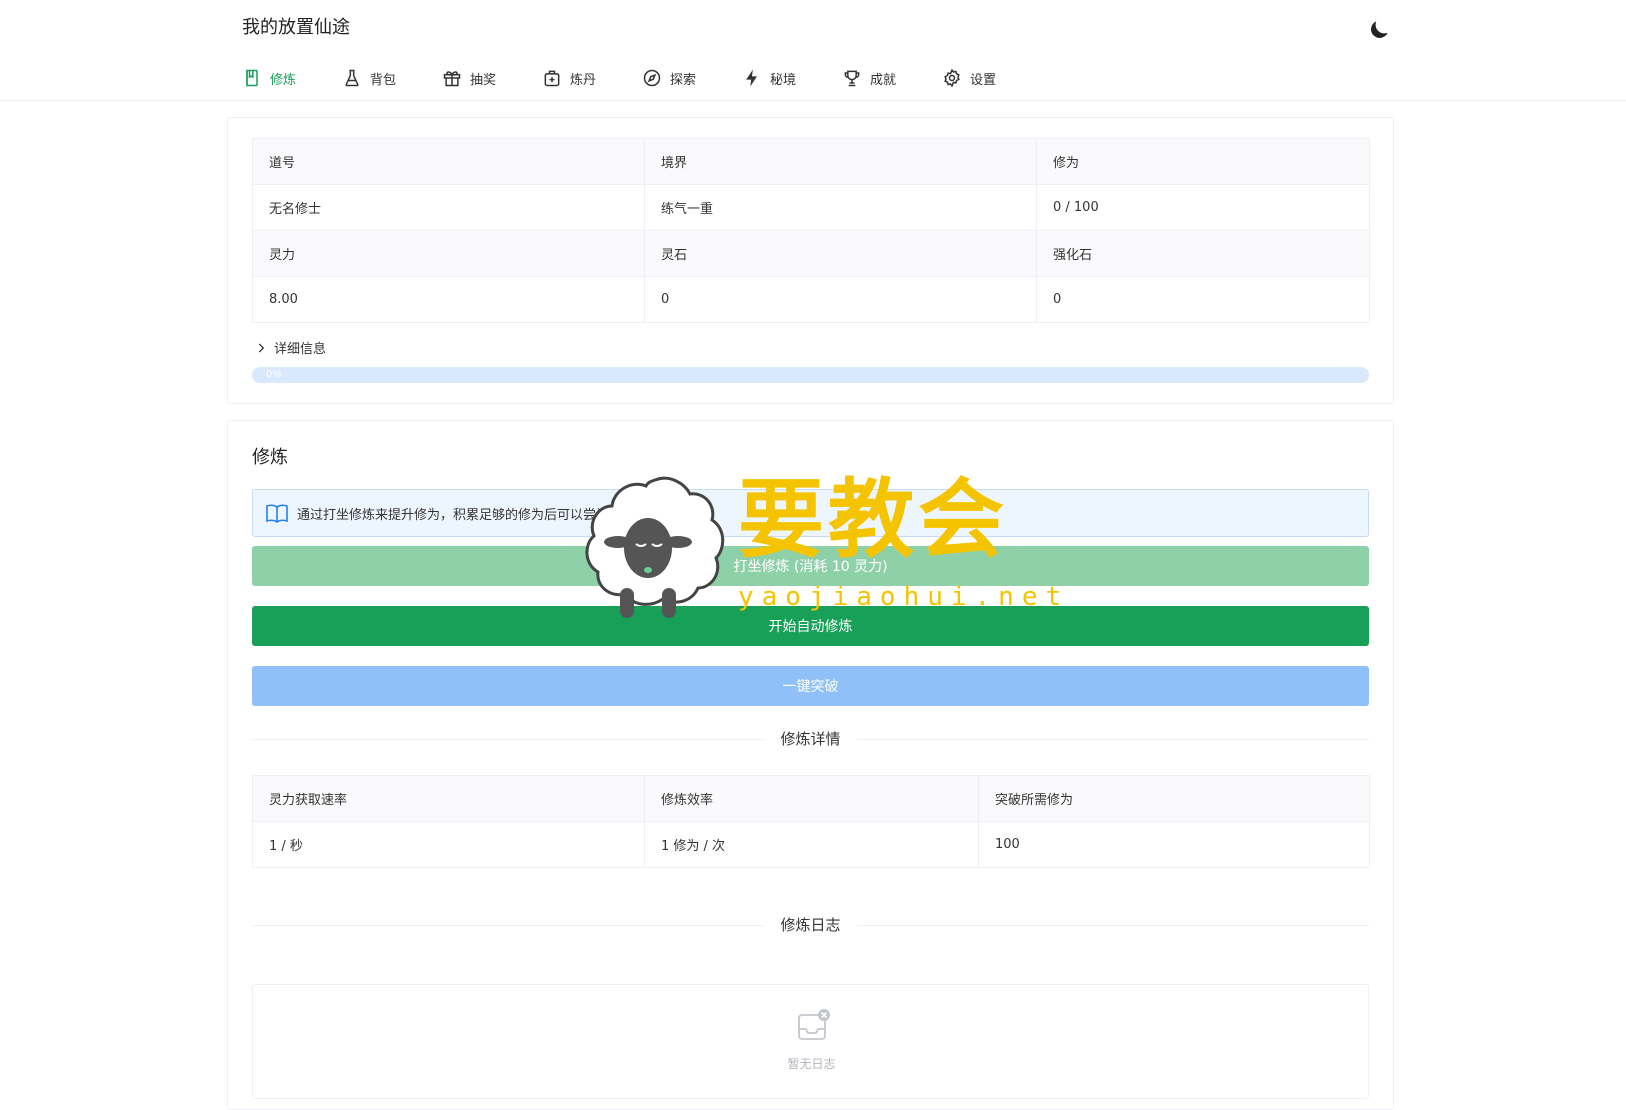 This screenshot has width=1626, height=1110. I want to click on stat-header: 强化石, so click(1203, 253).